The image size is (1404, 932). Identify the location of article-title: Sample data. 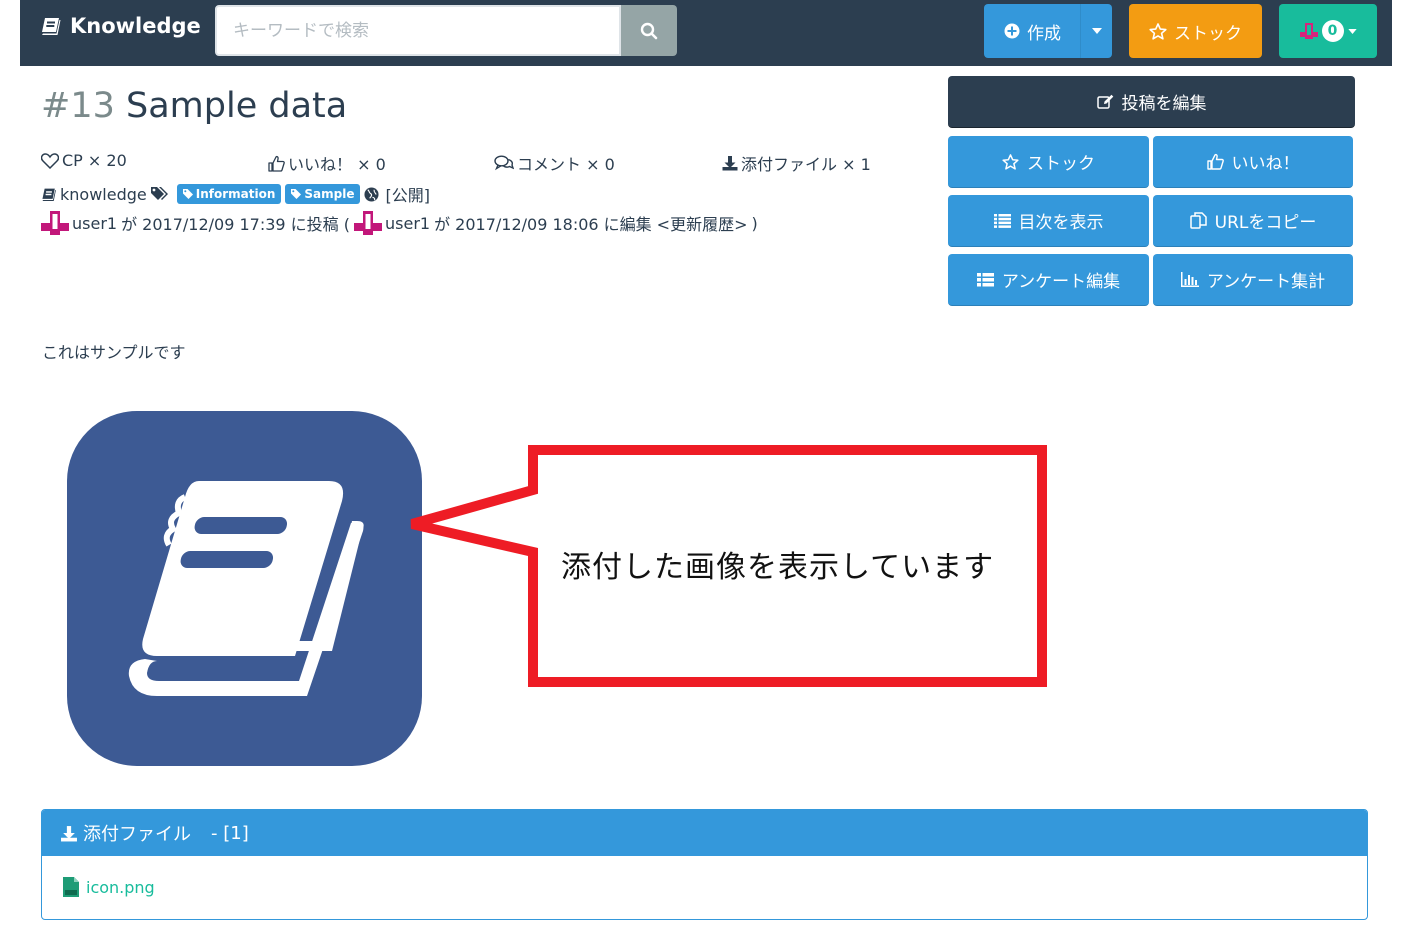
(237, 106).